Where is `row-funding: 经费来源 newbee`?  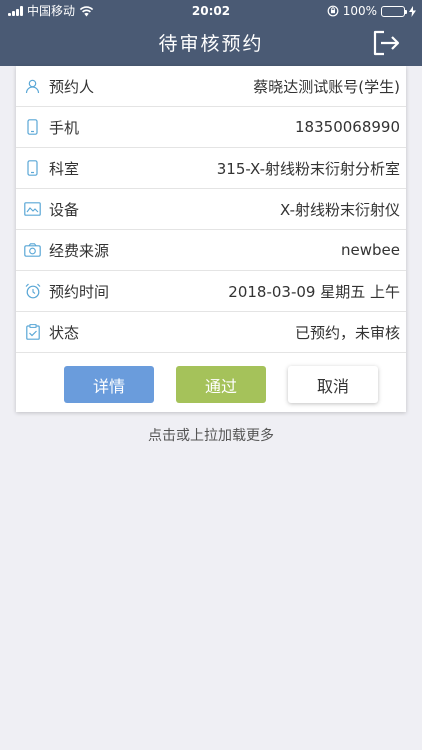
row-funding: 经费来源 newbee is located at coordinates (211, 250).